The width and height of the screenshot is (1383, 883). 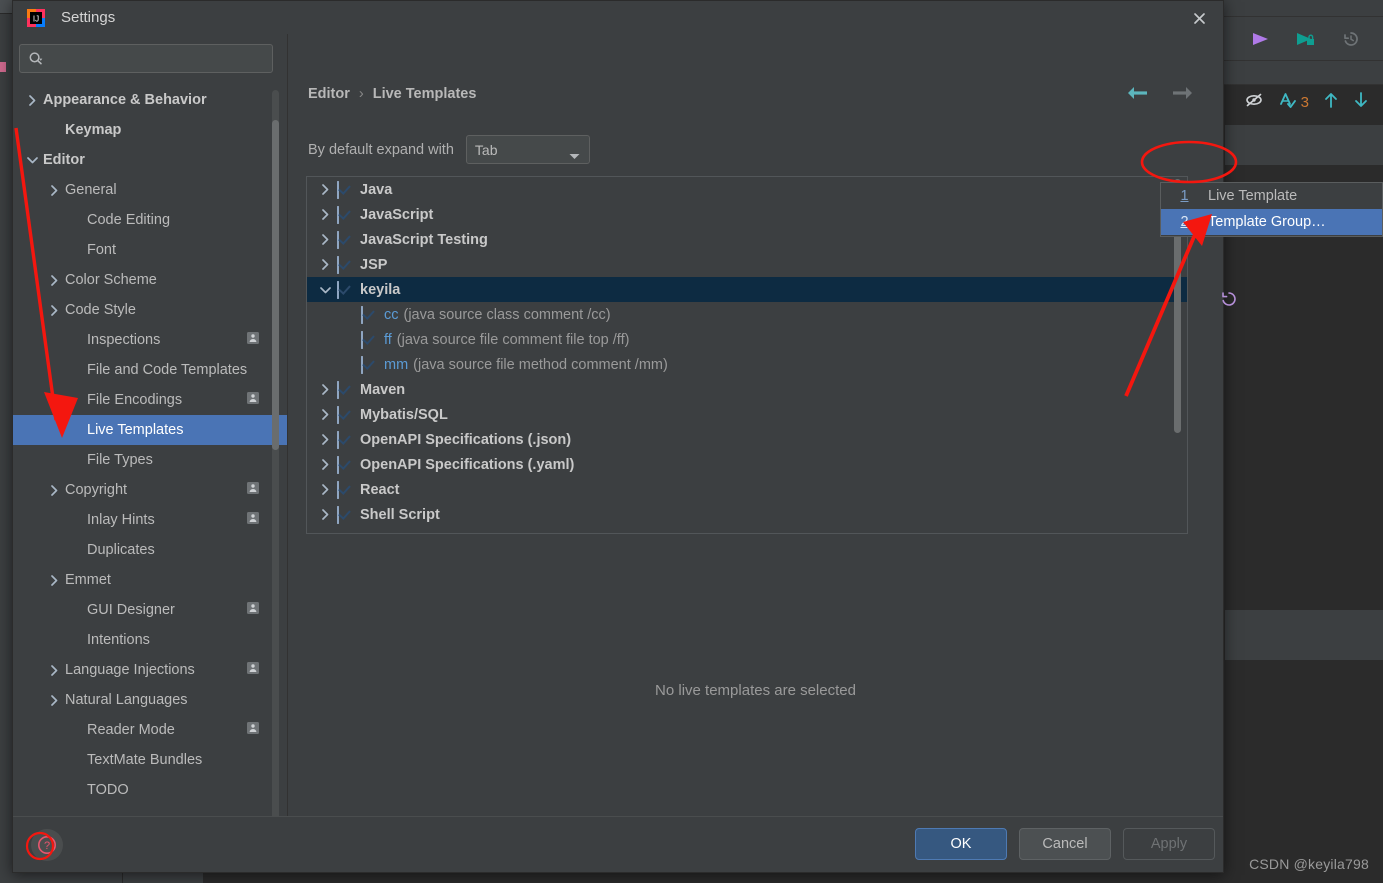 I want to click on search-input, so click(x=156, y=58).